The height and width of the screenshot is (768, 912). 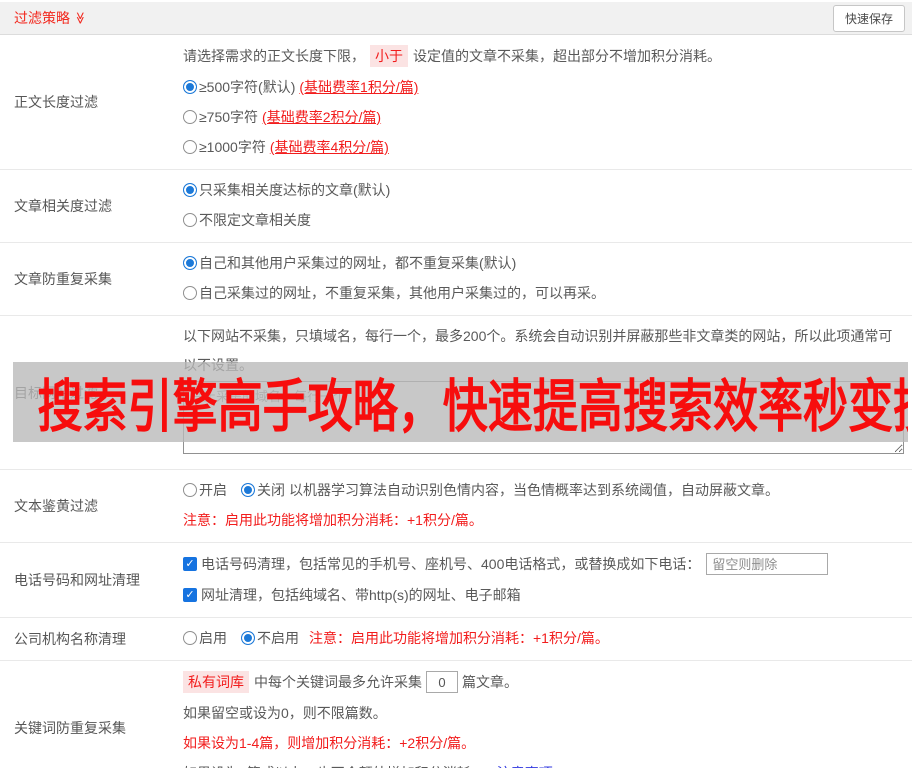 I want to click on porn-option-on-label: 开启, so click(x=213, y=490).